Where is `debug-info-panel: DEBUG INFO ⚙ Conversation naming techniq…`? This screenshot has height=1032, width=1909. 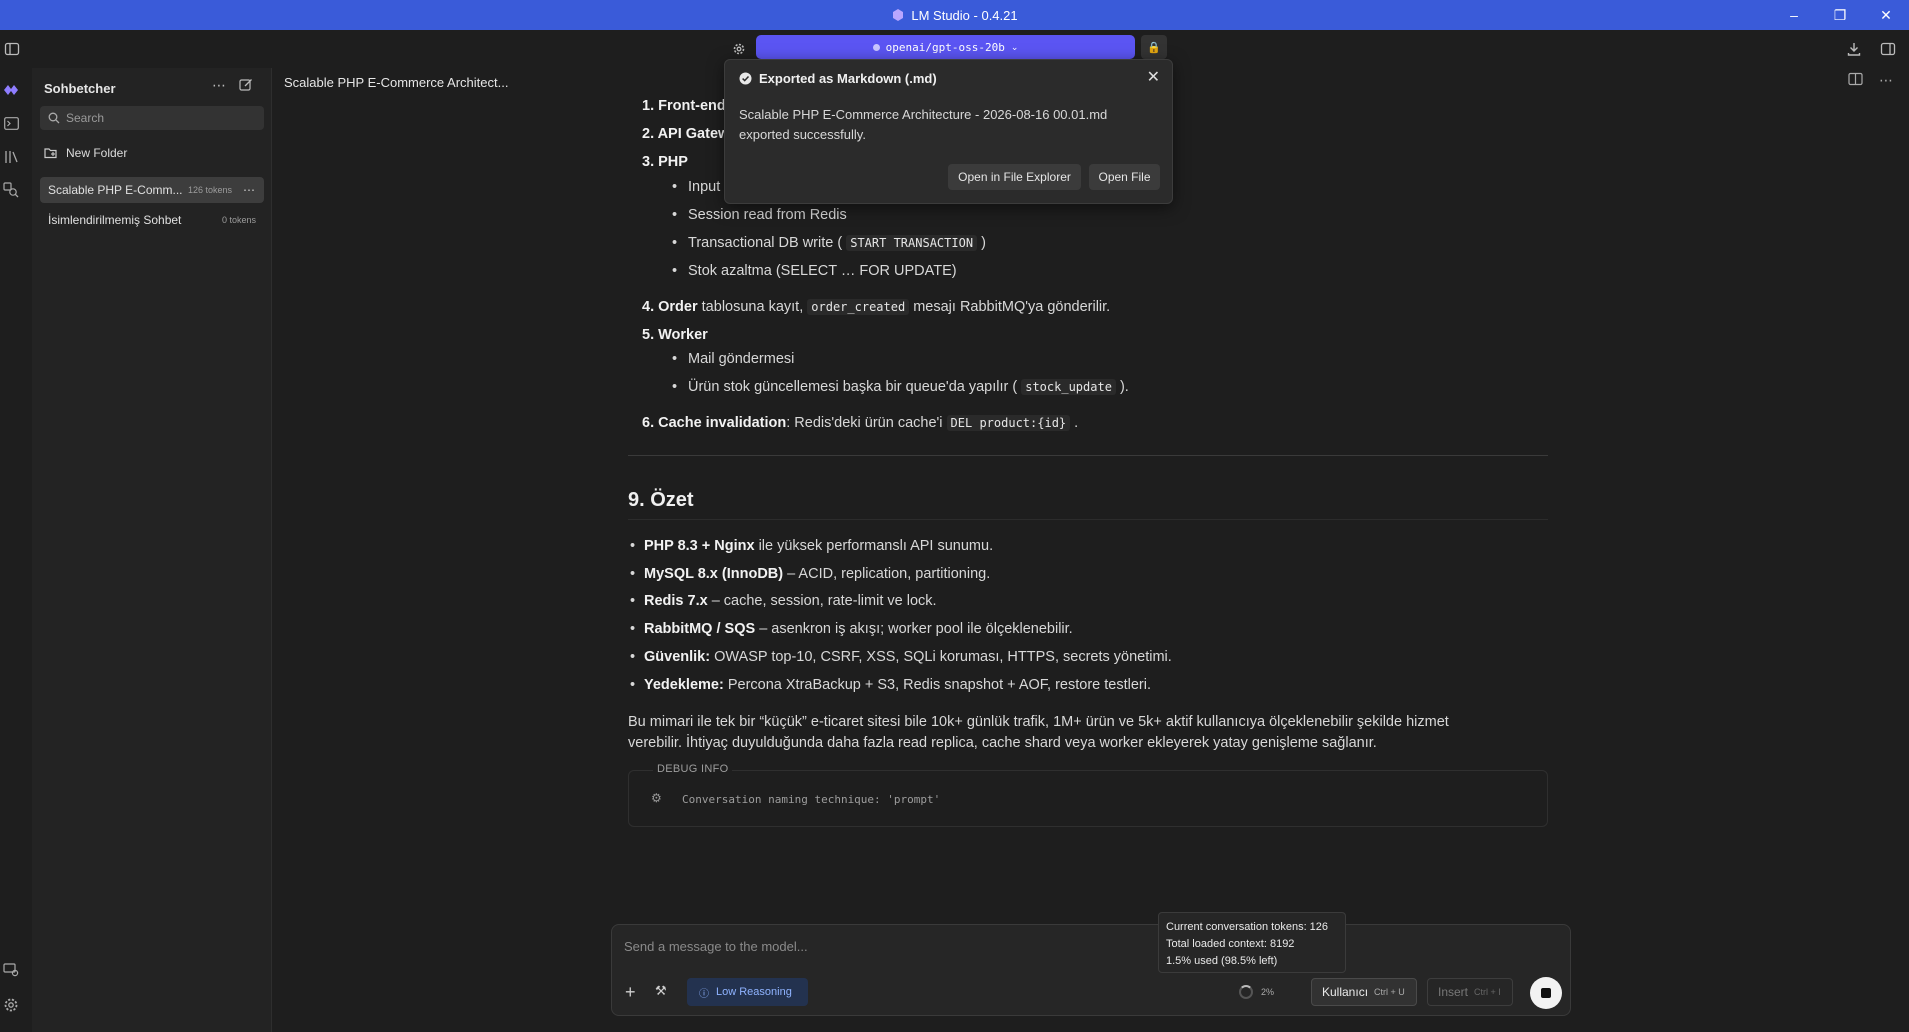
debug-info-panel: DEBUG INFO ⚙ Conversation naming techniq… is located at coordinates (1088, 795).